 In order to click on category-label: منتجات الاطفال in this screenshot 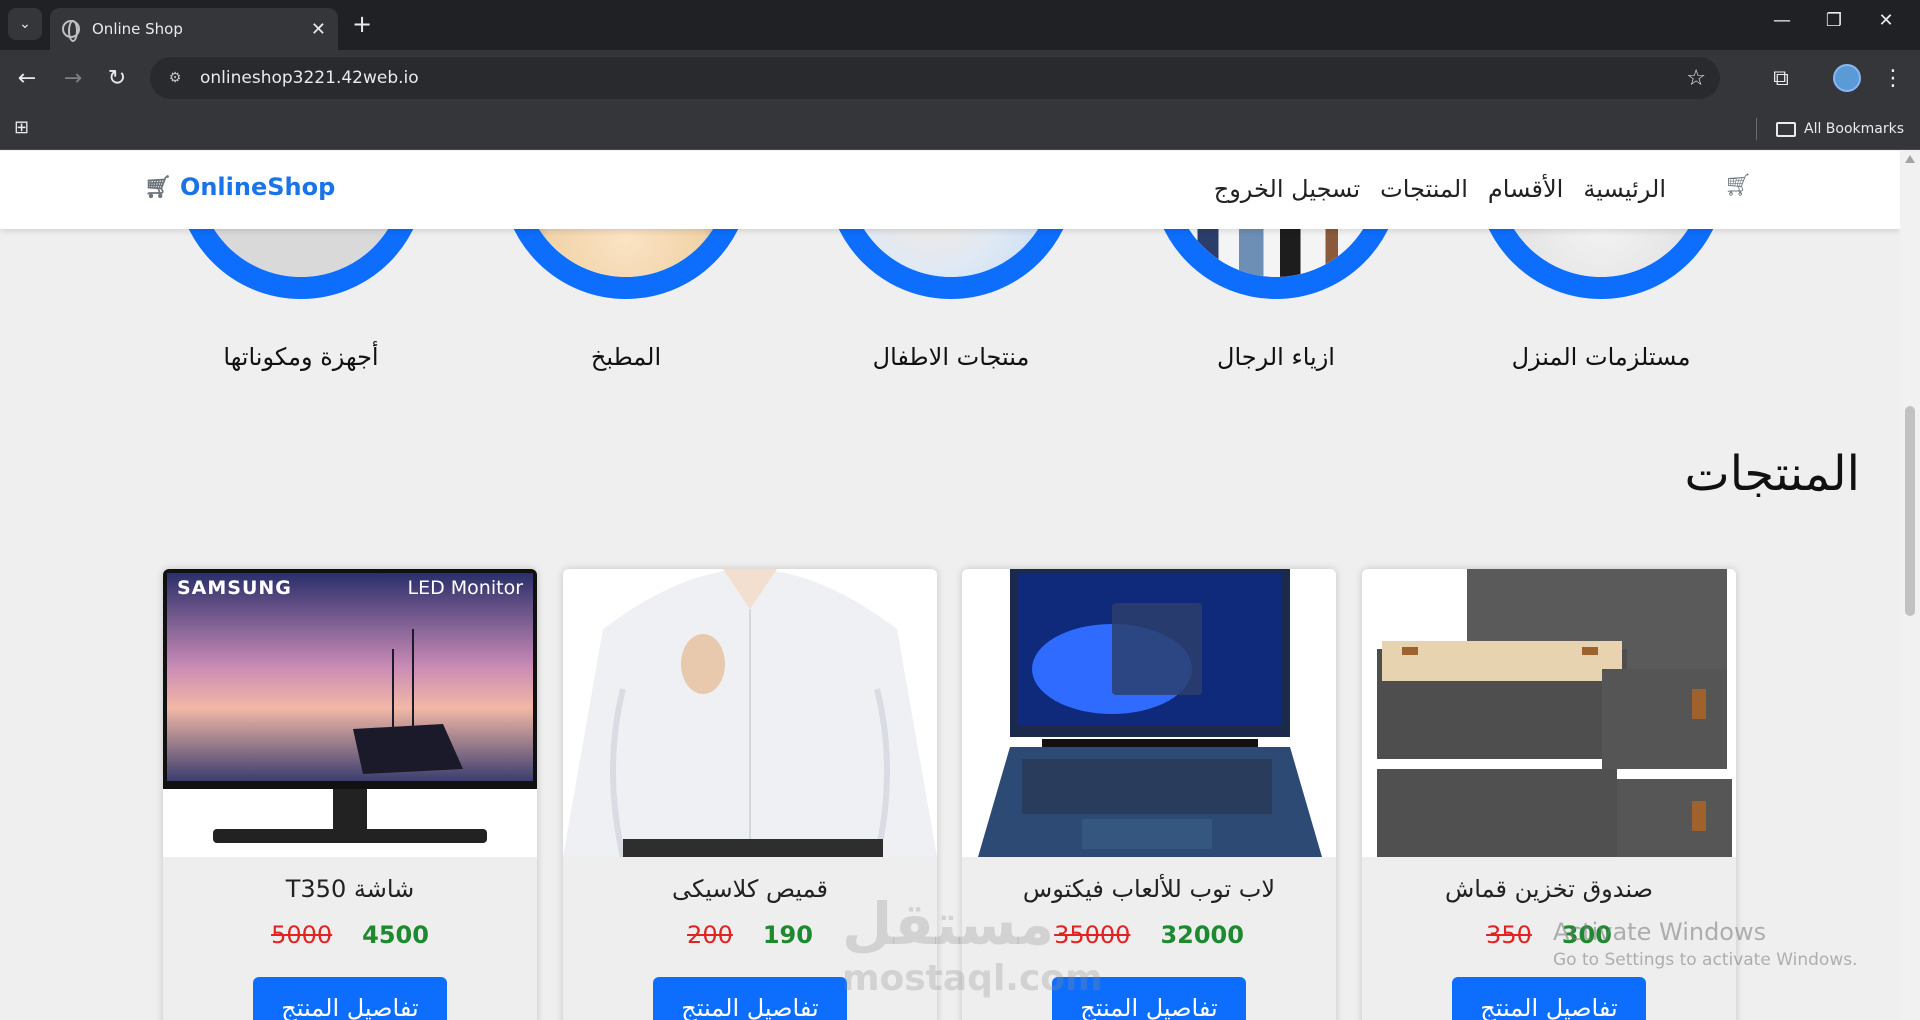, I will do `click(951, 357)`.